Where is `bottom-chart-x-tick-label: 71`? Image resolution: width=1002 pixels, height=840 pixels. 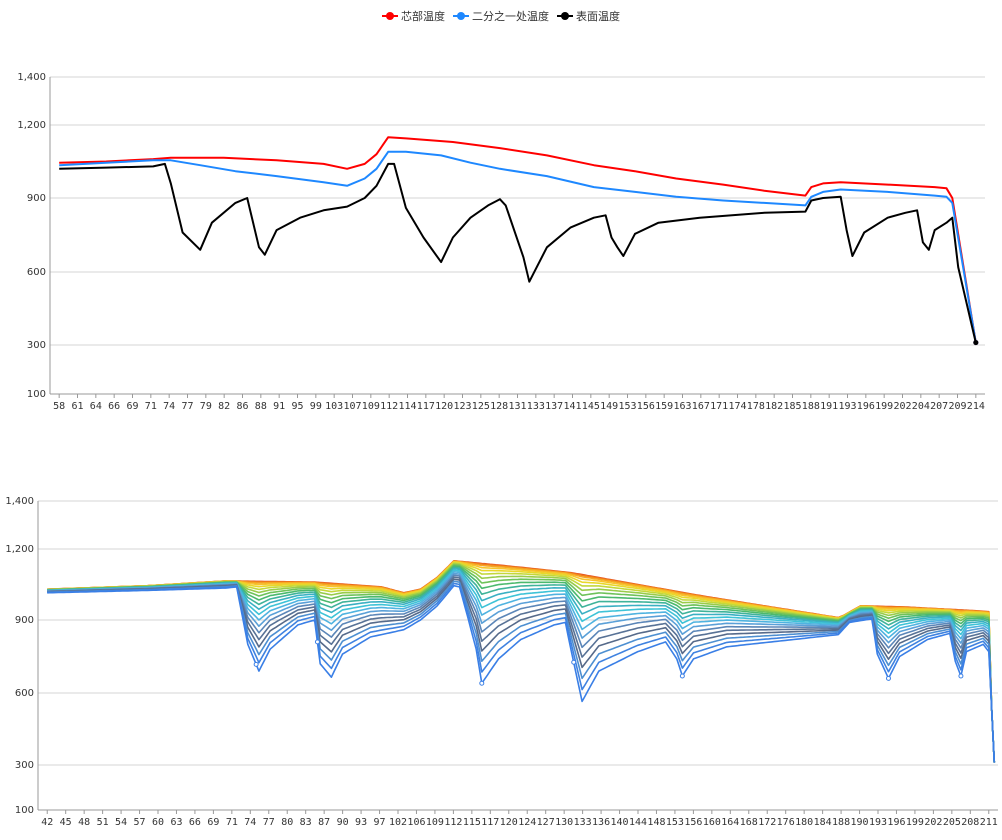
bottom-chart-x-tick-label: 71 is located at coordinates (232, 822).